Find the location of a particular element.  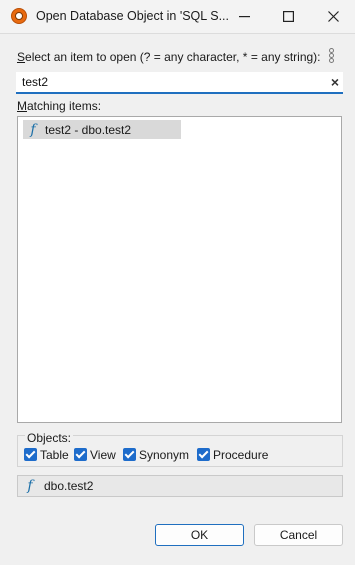

list-item-label: test2 - dbo.test2 is located at coordinates (88, 129).